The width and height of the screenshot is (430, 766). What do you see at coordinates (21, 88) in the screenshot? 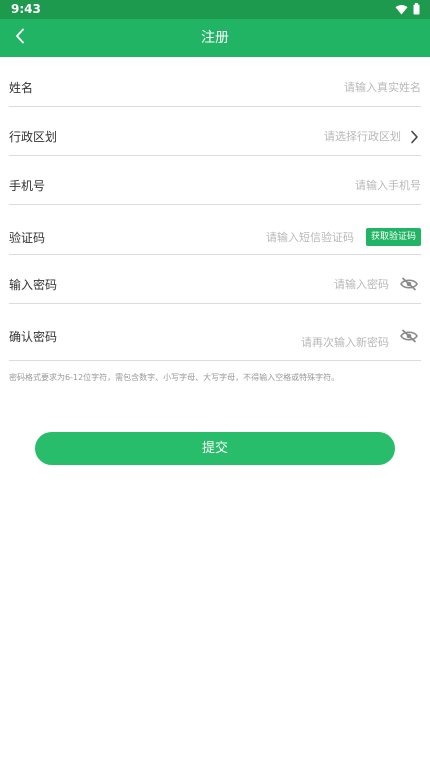
I see `name-label: 姓名` at bounding box center [21, 88].